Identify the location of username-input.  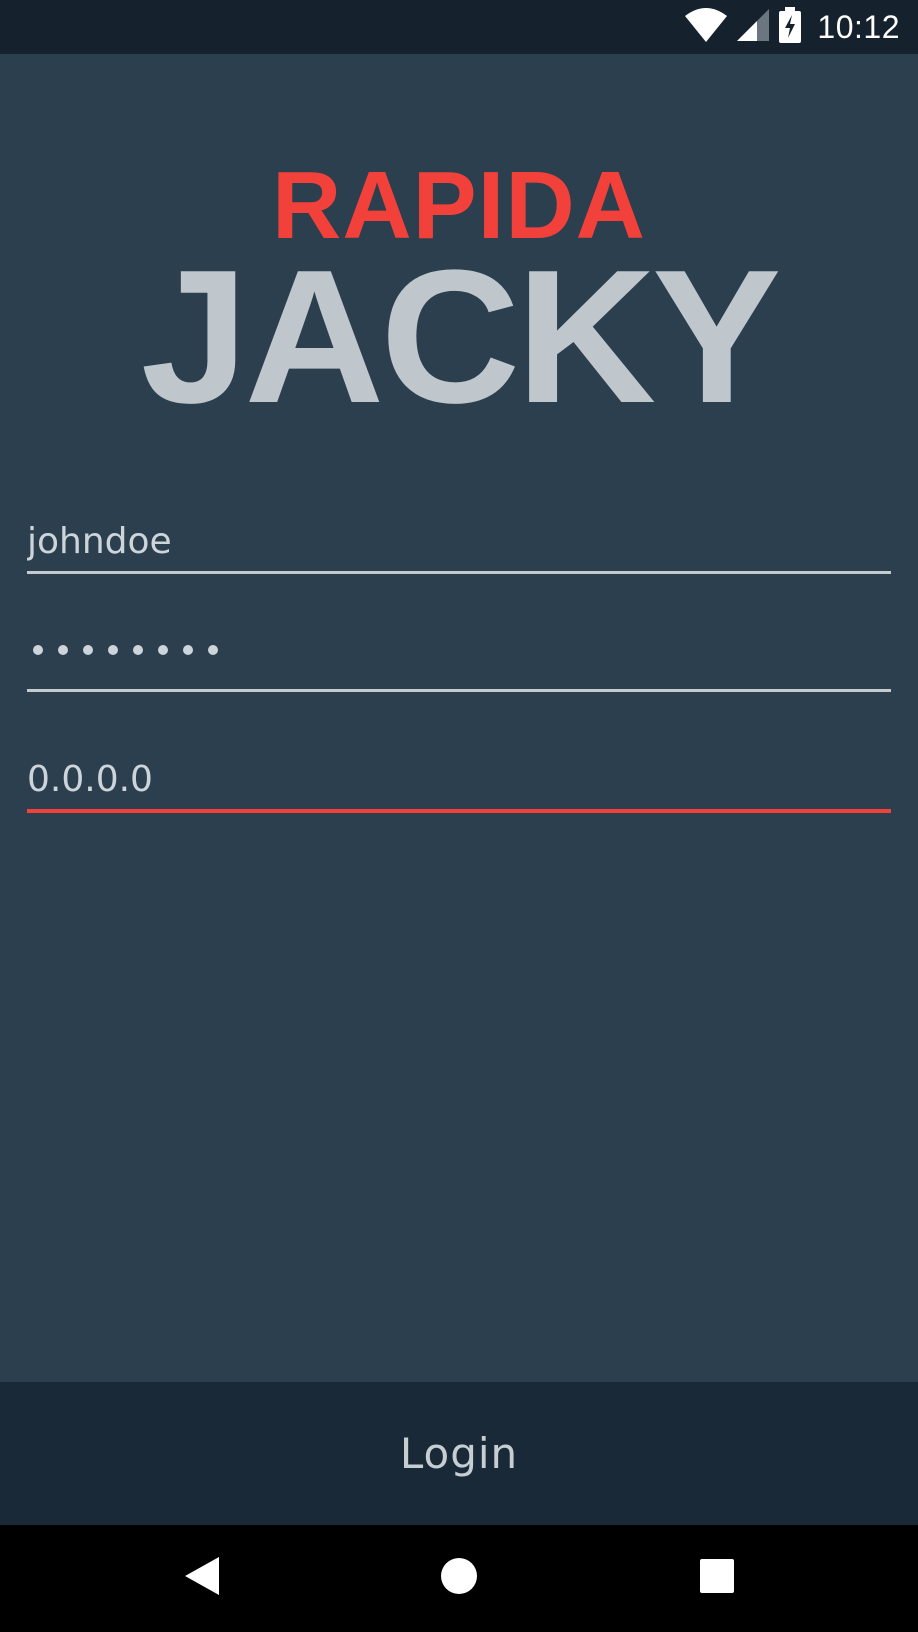
(459, 541).